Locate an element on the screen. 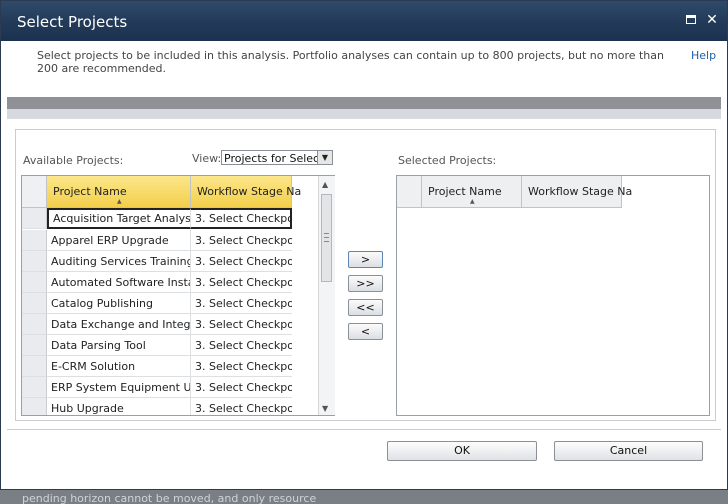  project-name-cell: Automated Software Installa is located at coordinates (119, 282).